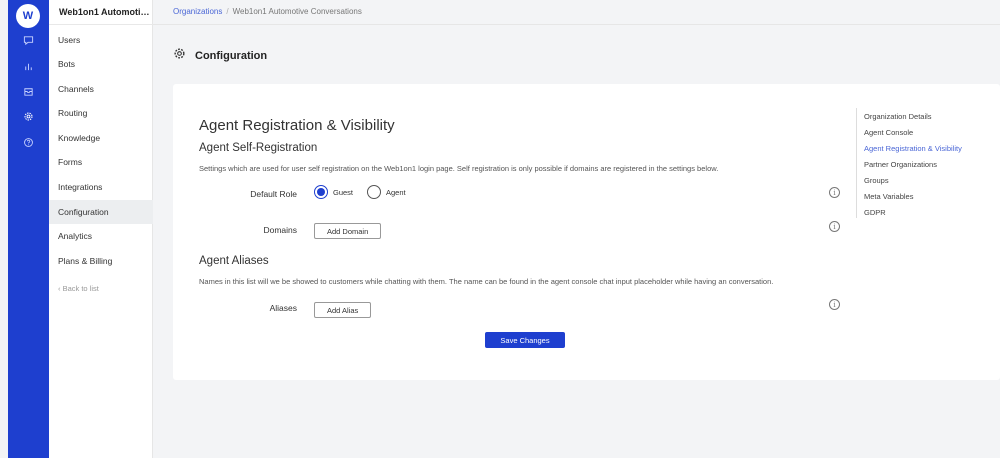  Describe the element at coordinates (932, 196) in the screenshot. I see `toc-meta-variables: Meta Variables` at that location.